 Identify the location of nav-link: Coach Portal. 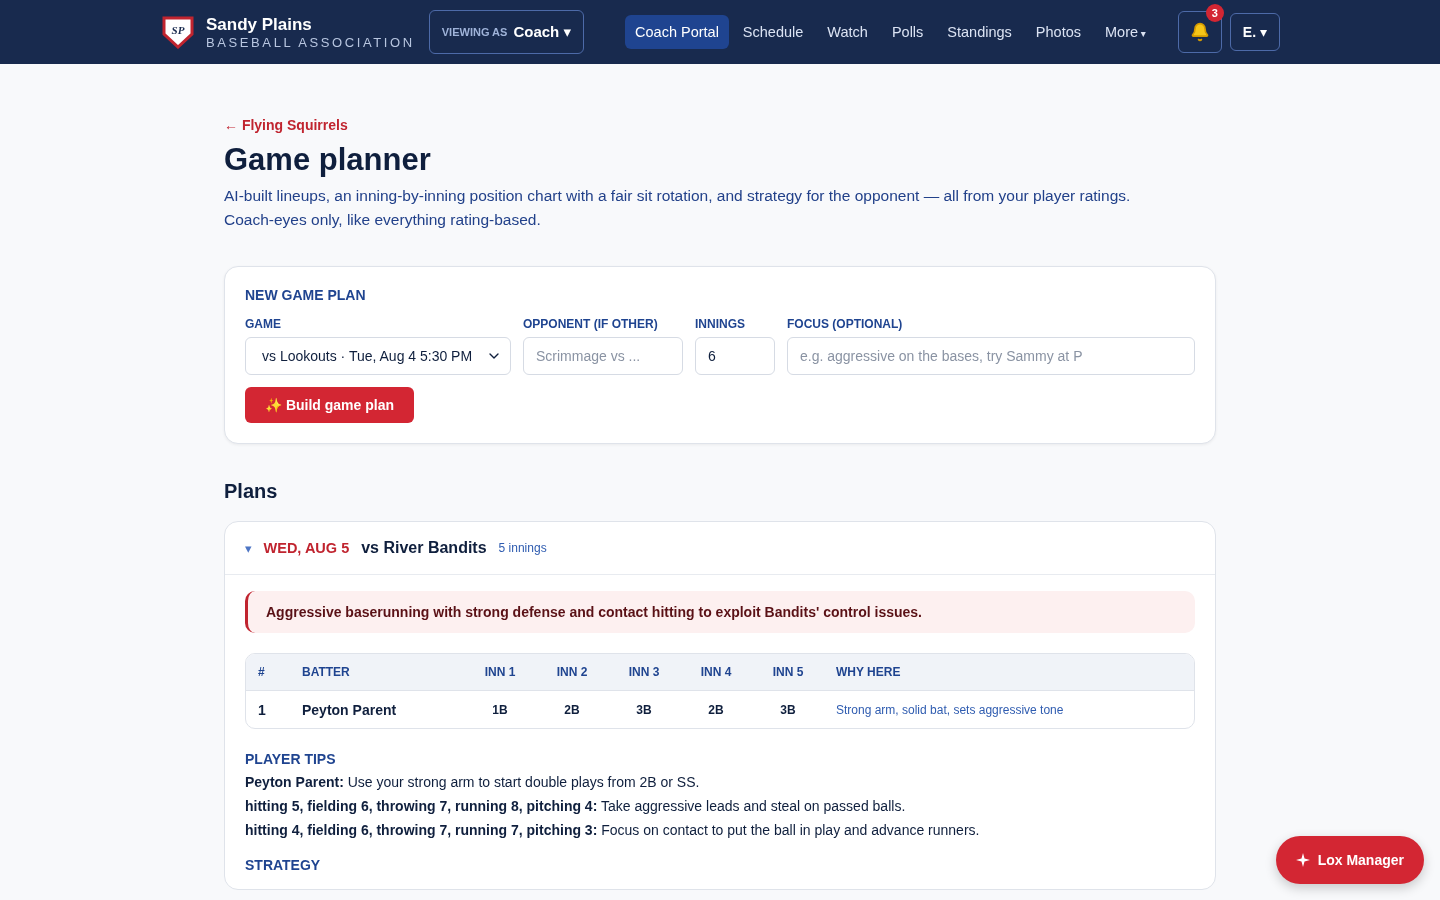
(677, 32).